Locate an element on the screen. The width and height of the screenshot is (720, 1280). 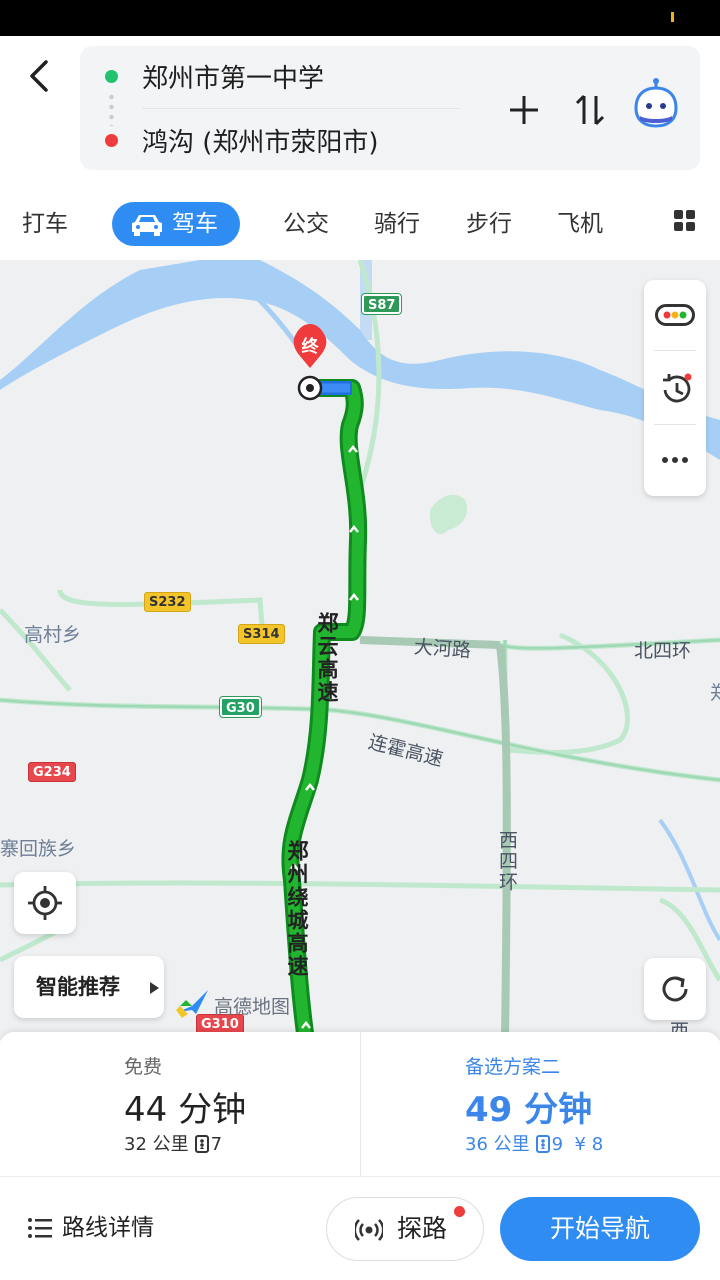
place-hui: 寨回族乡 is located at coordinates (38, 849).